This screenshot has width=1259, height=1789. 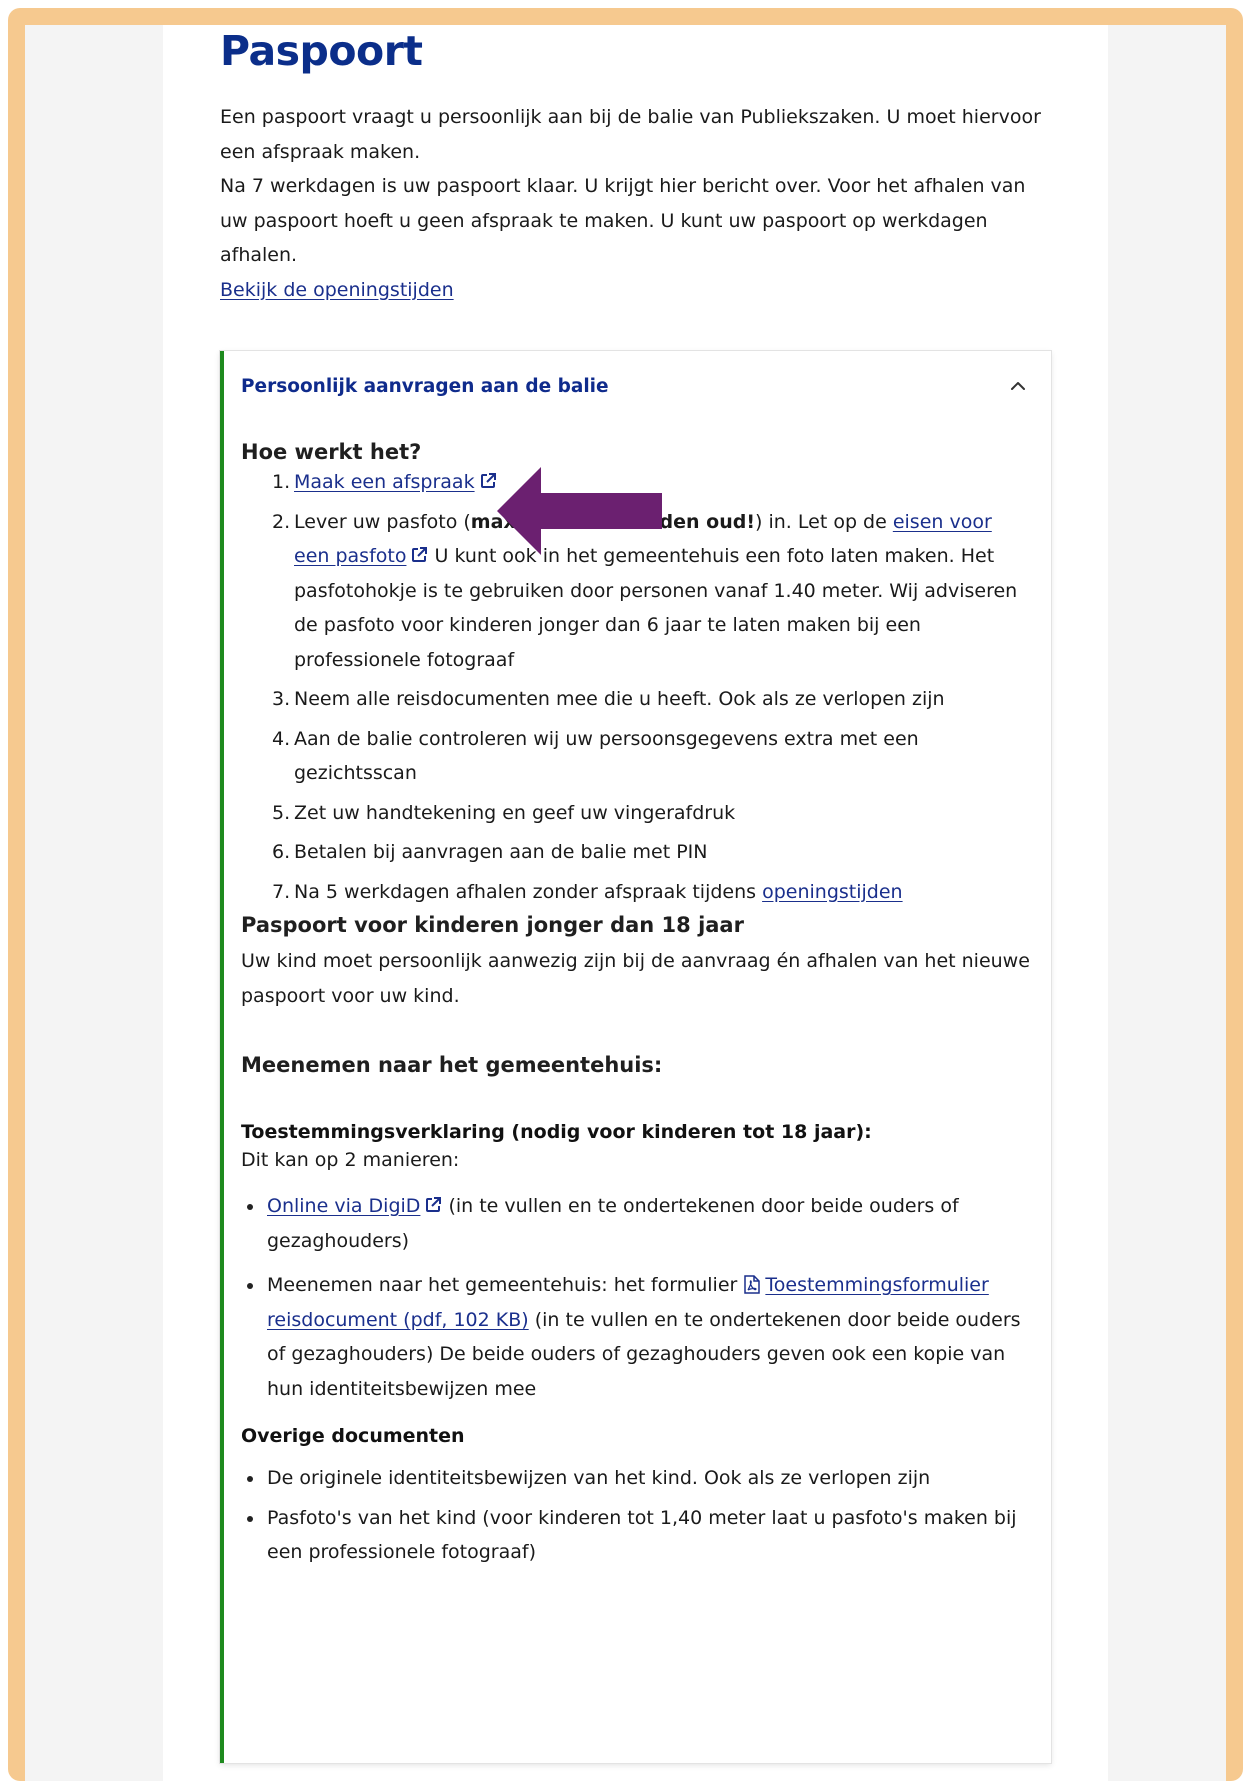 What do you see at coordinates (281, 738) in the screenshot?
I see `step-number: 4.` at bounding box center [281, 738].